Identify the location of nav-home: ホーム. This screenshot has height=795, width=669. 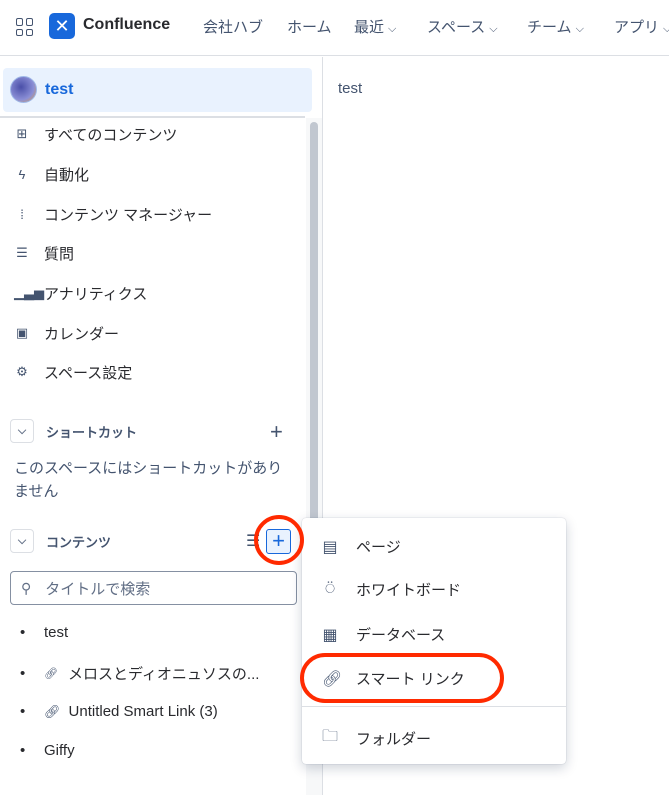
(309, 26).